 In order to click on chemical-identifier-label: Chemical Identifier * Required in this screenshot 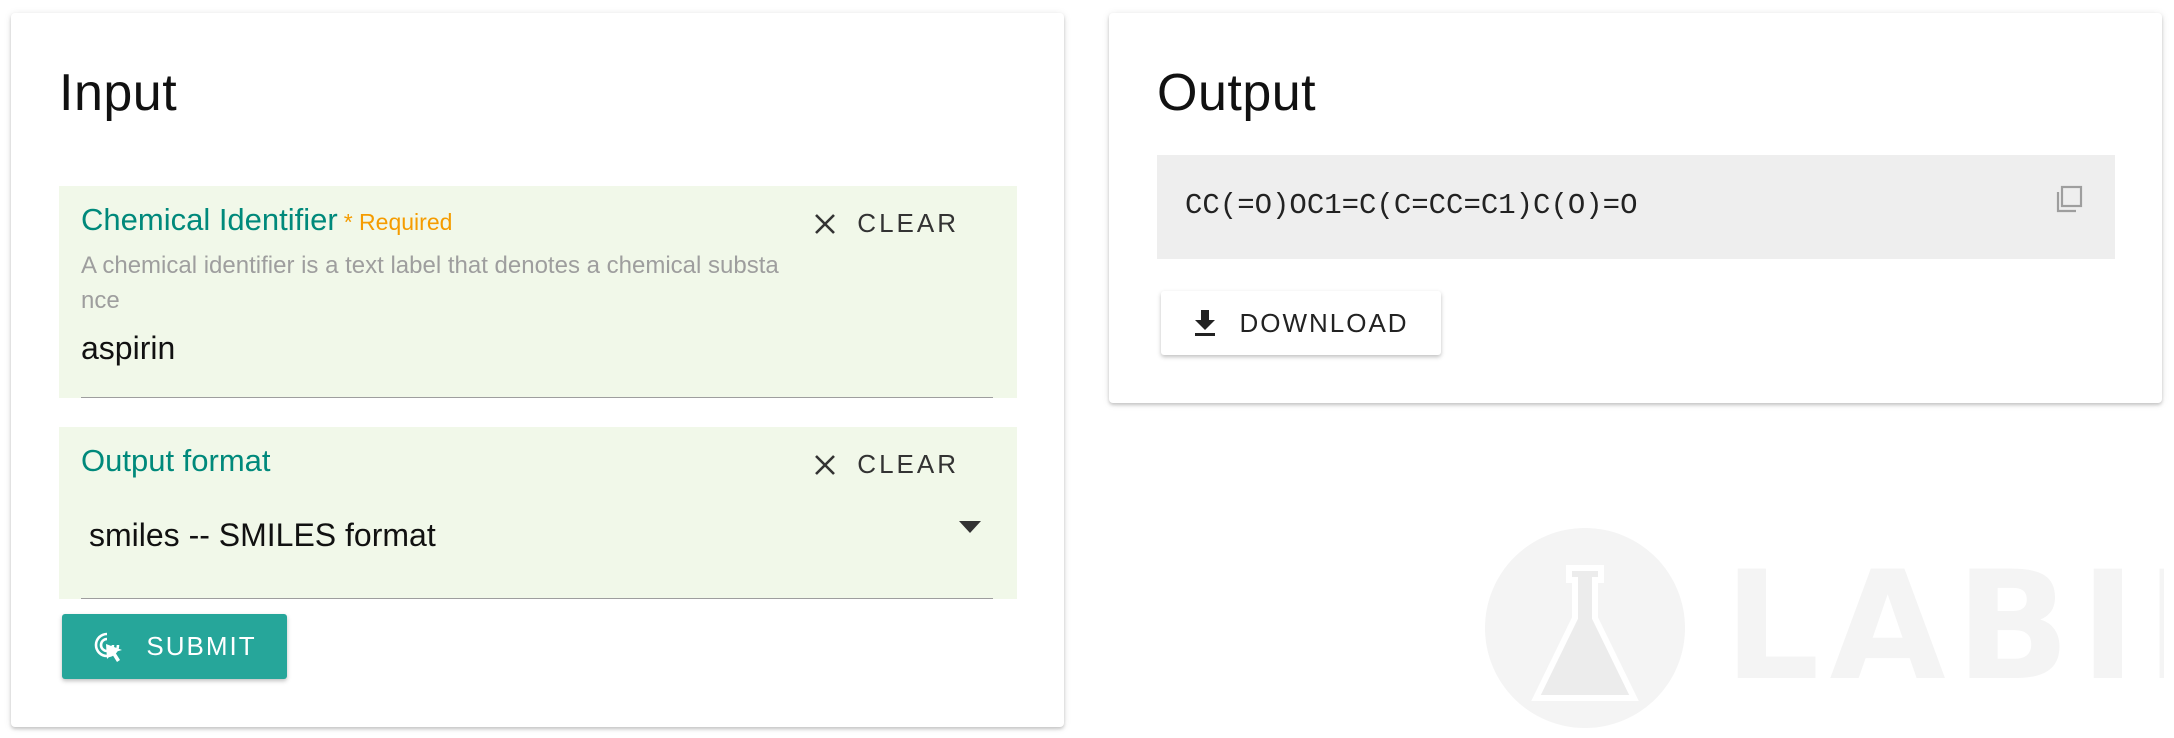, I will do `click(266, 220)`.